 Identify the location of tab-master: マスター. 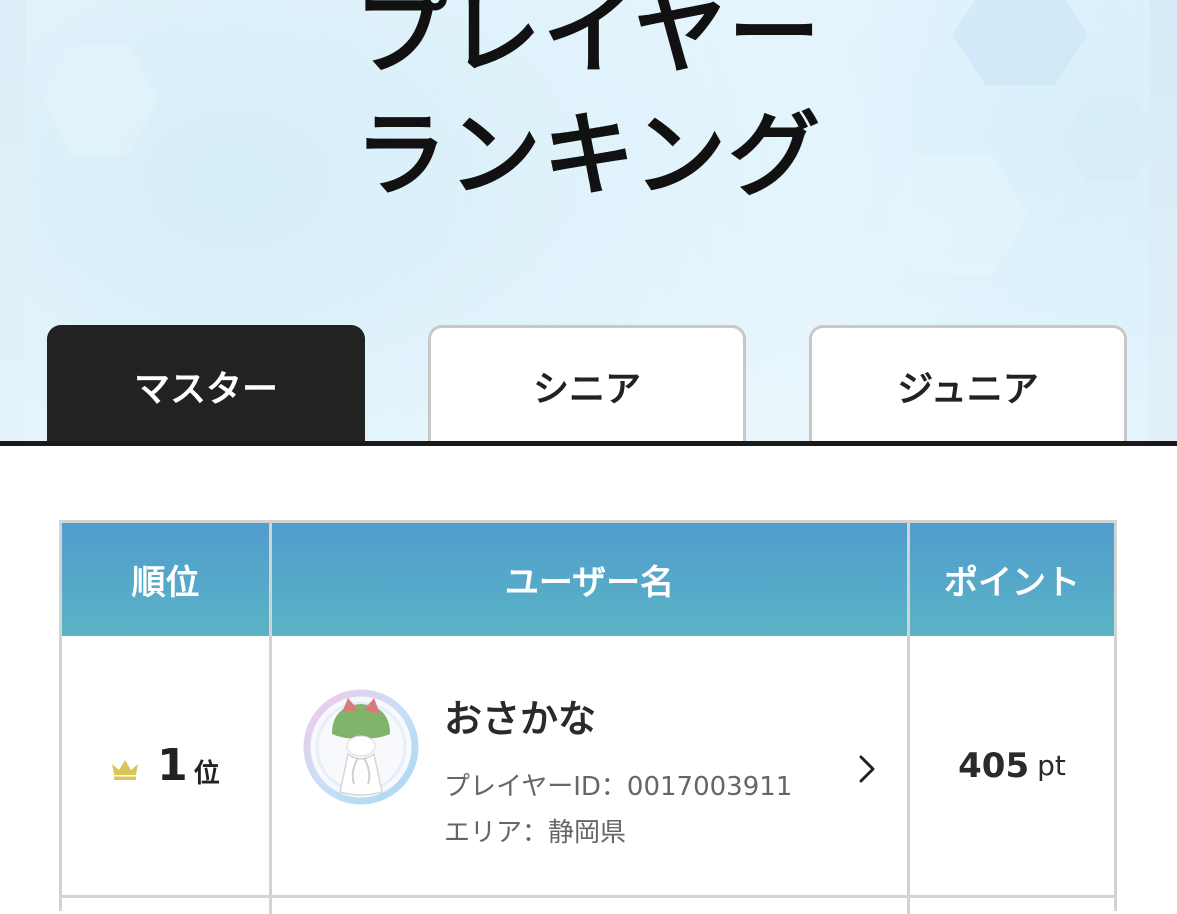
(206, 384).